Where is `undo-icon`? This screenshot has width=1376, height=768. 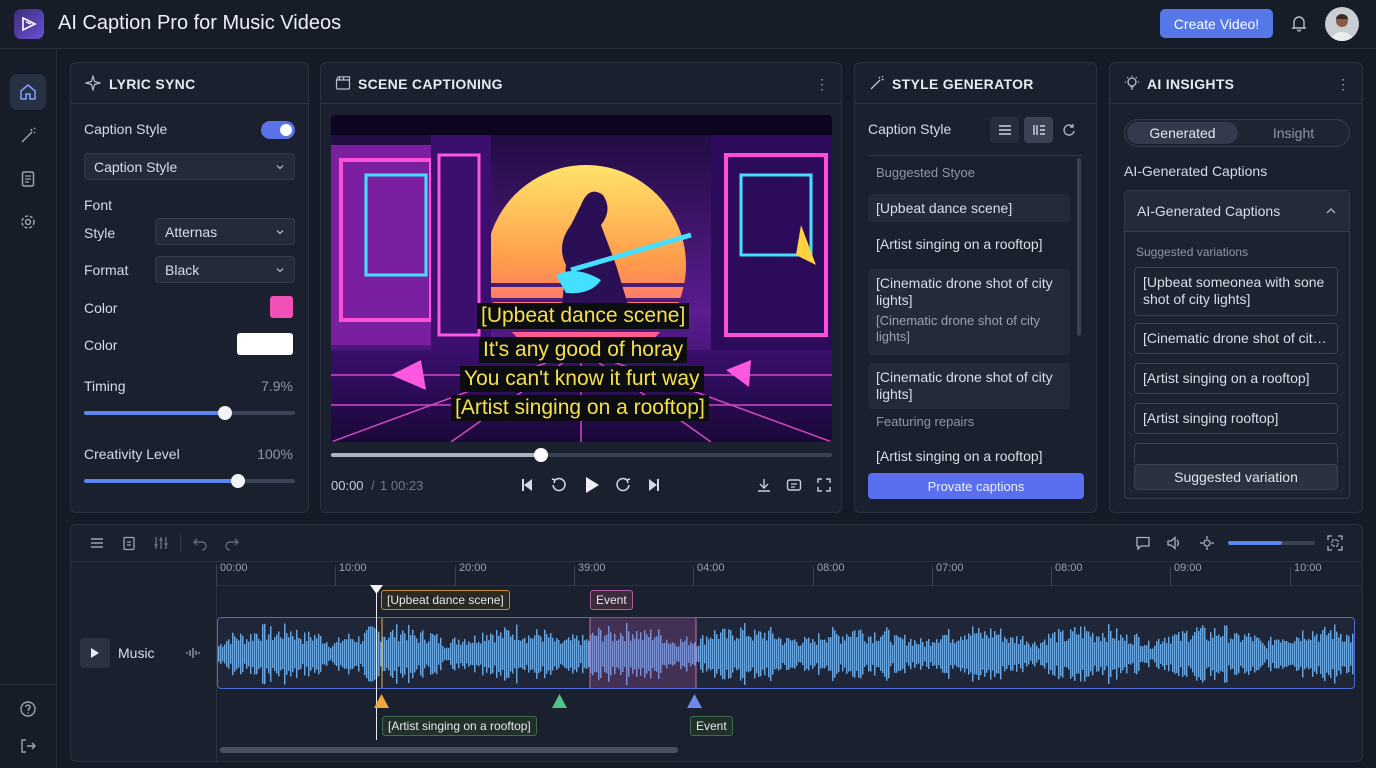
undo-icon is located at coordinates (200, 543).